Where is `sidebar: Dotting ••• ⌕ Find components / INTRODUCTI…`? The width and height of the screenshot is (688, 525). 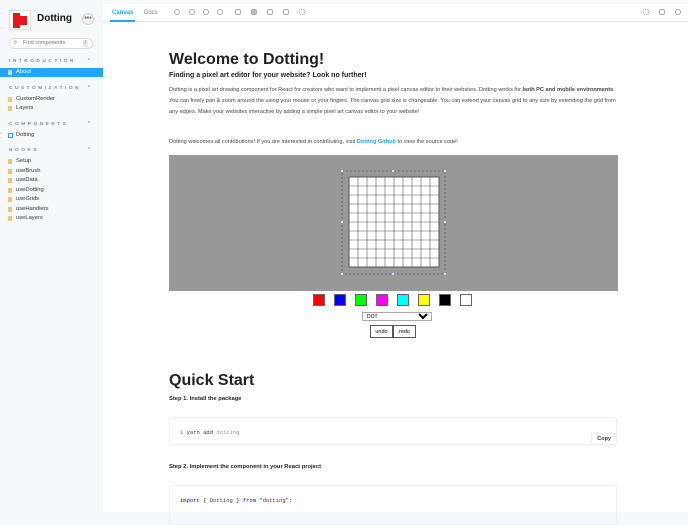
sidebar: Dotting ••• ⌕ Find components / INTRODUCTI… is located at coordinates (51, 256).